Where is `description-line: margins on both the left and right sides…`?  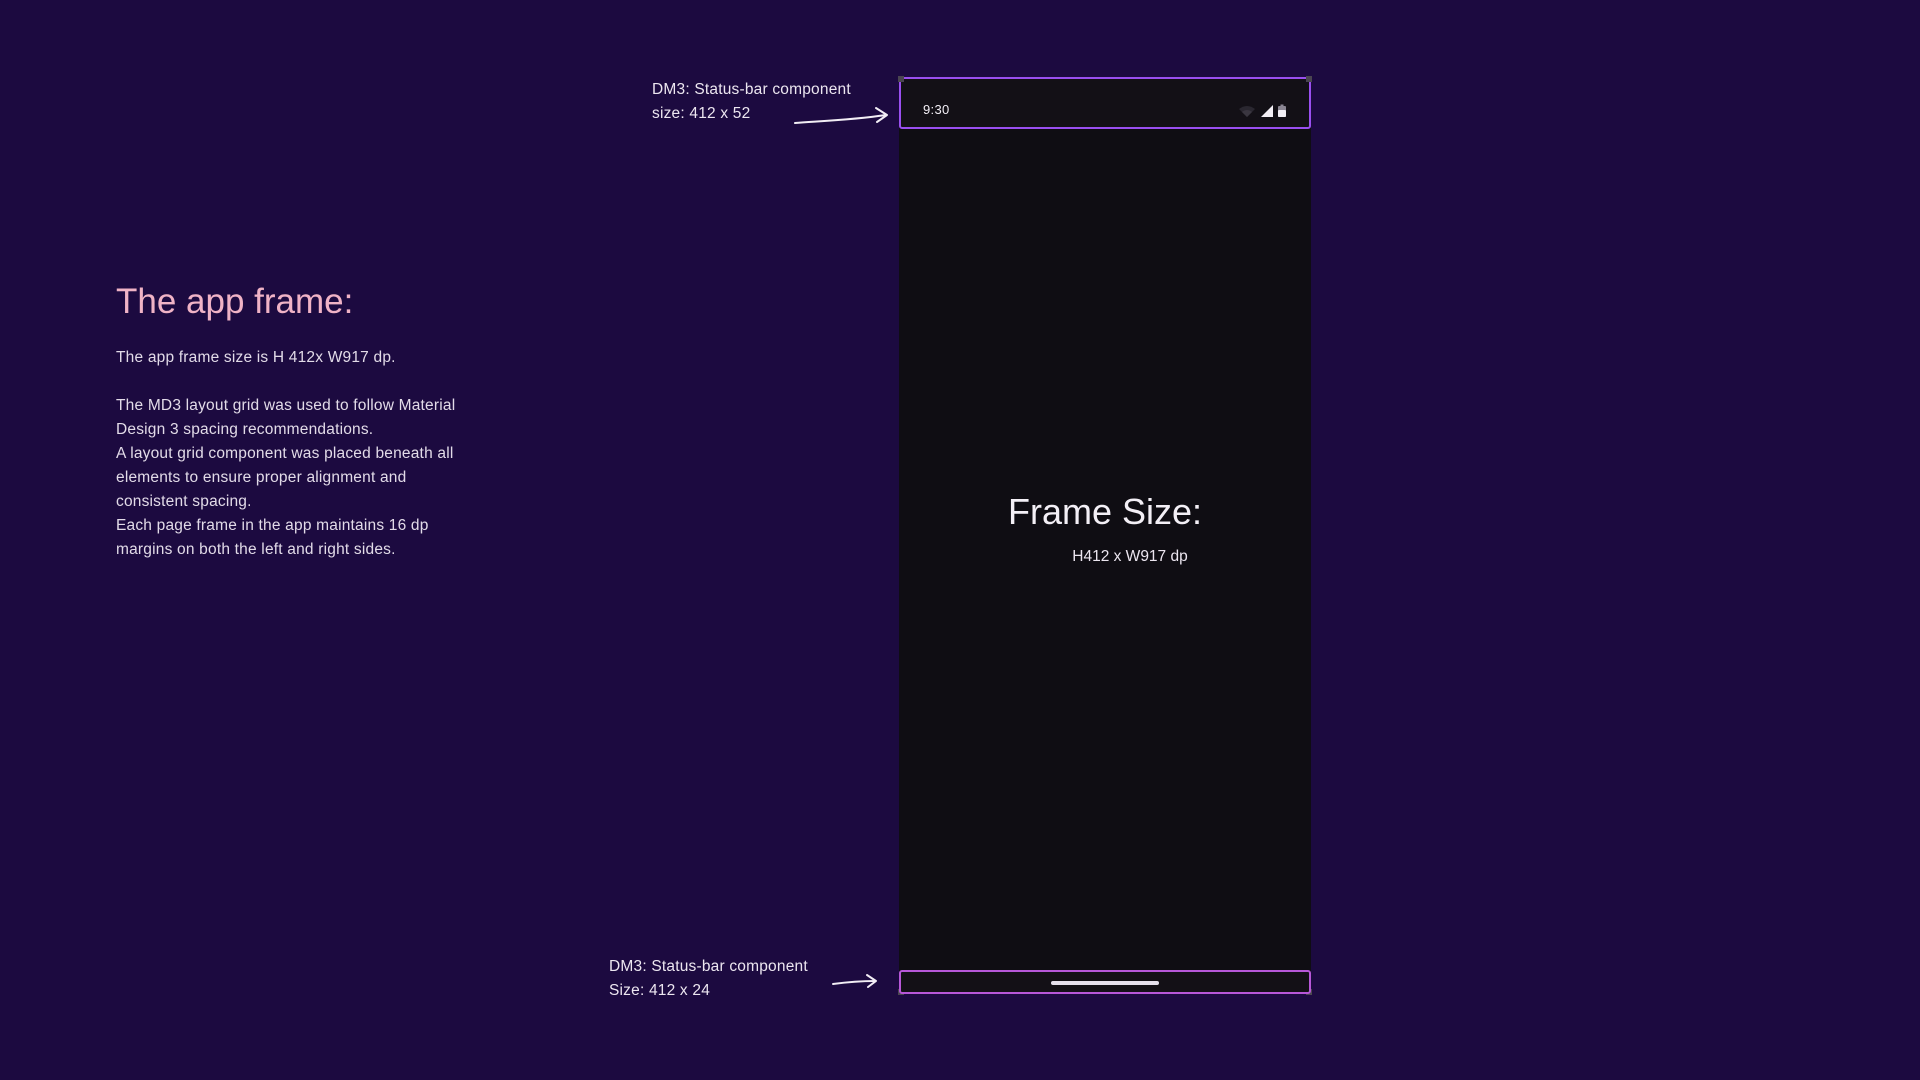 description-line: margins on both the left and right sides… is located at coordinates (256, 549).